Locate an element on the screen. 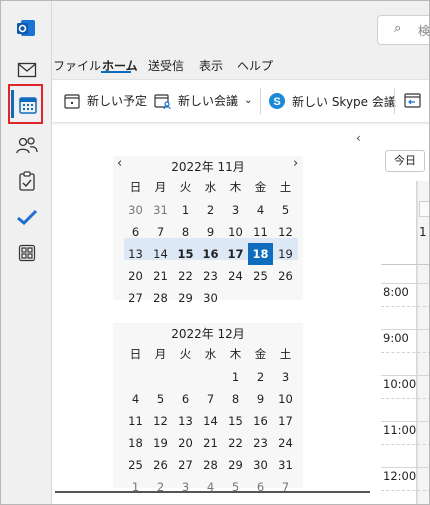 The width and height of the screenshot is (430, 505). search-box: ⌕ 検 is located at coordinates (403, 30).